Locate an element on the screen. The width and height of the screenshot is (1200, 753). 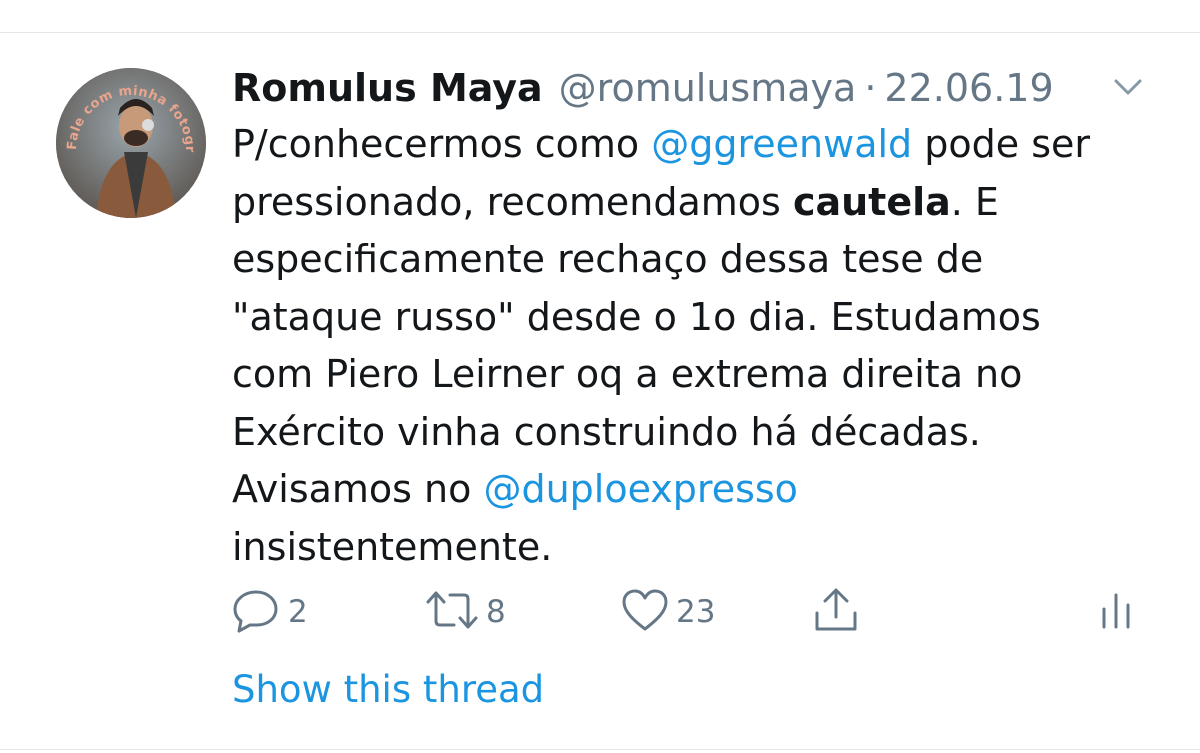
retweet-button: 8 is located at coordinates (465, 612).